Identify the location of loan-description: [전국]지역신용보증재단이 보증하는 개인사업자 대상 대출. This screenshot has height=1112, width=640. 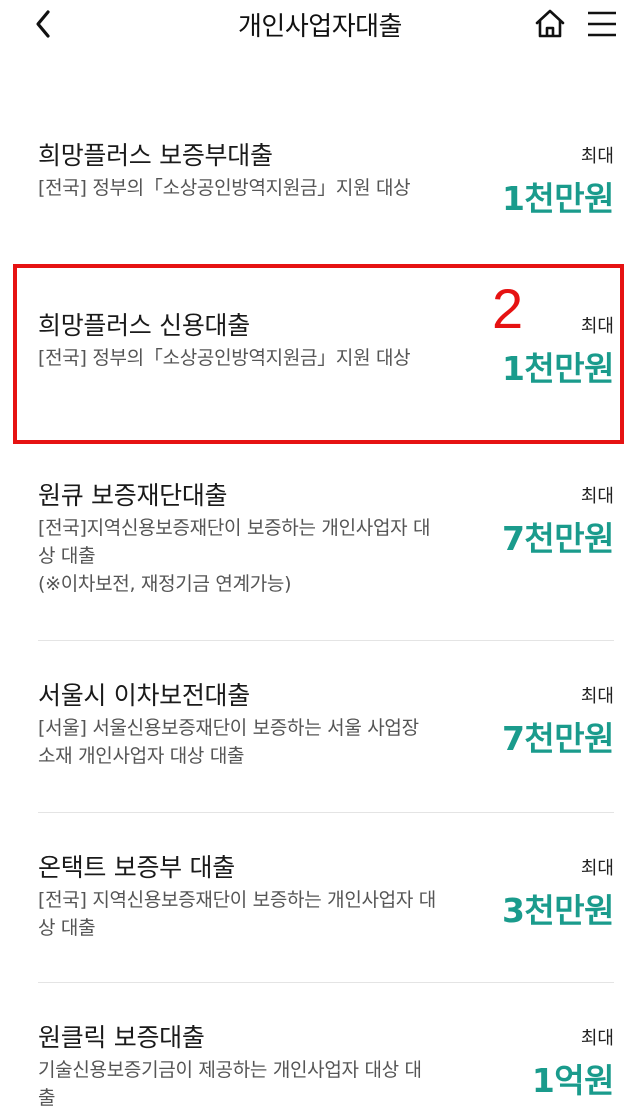
(234, 542).